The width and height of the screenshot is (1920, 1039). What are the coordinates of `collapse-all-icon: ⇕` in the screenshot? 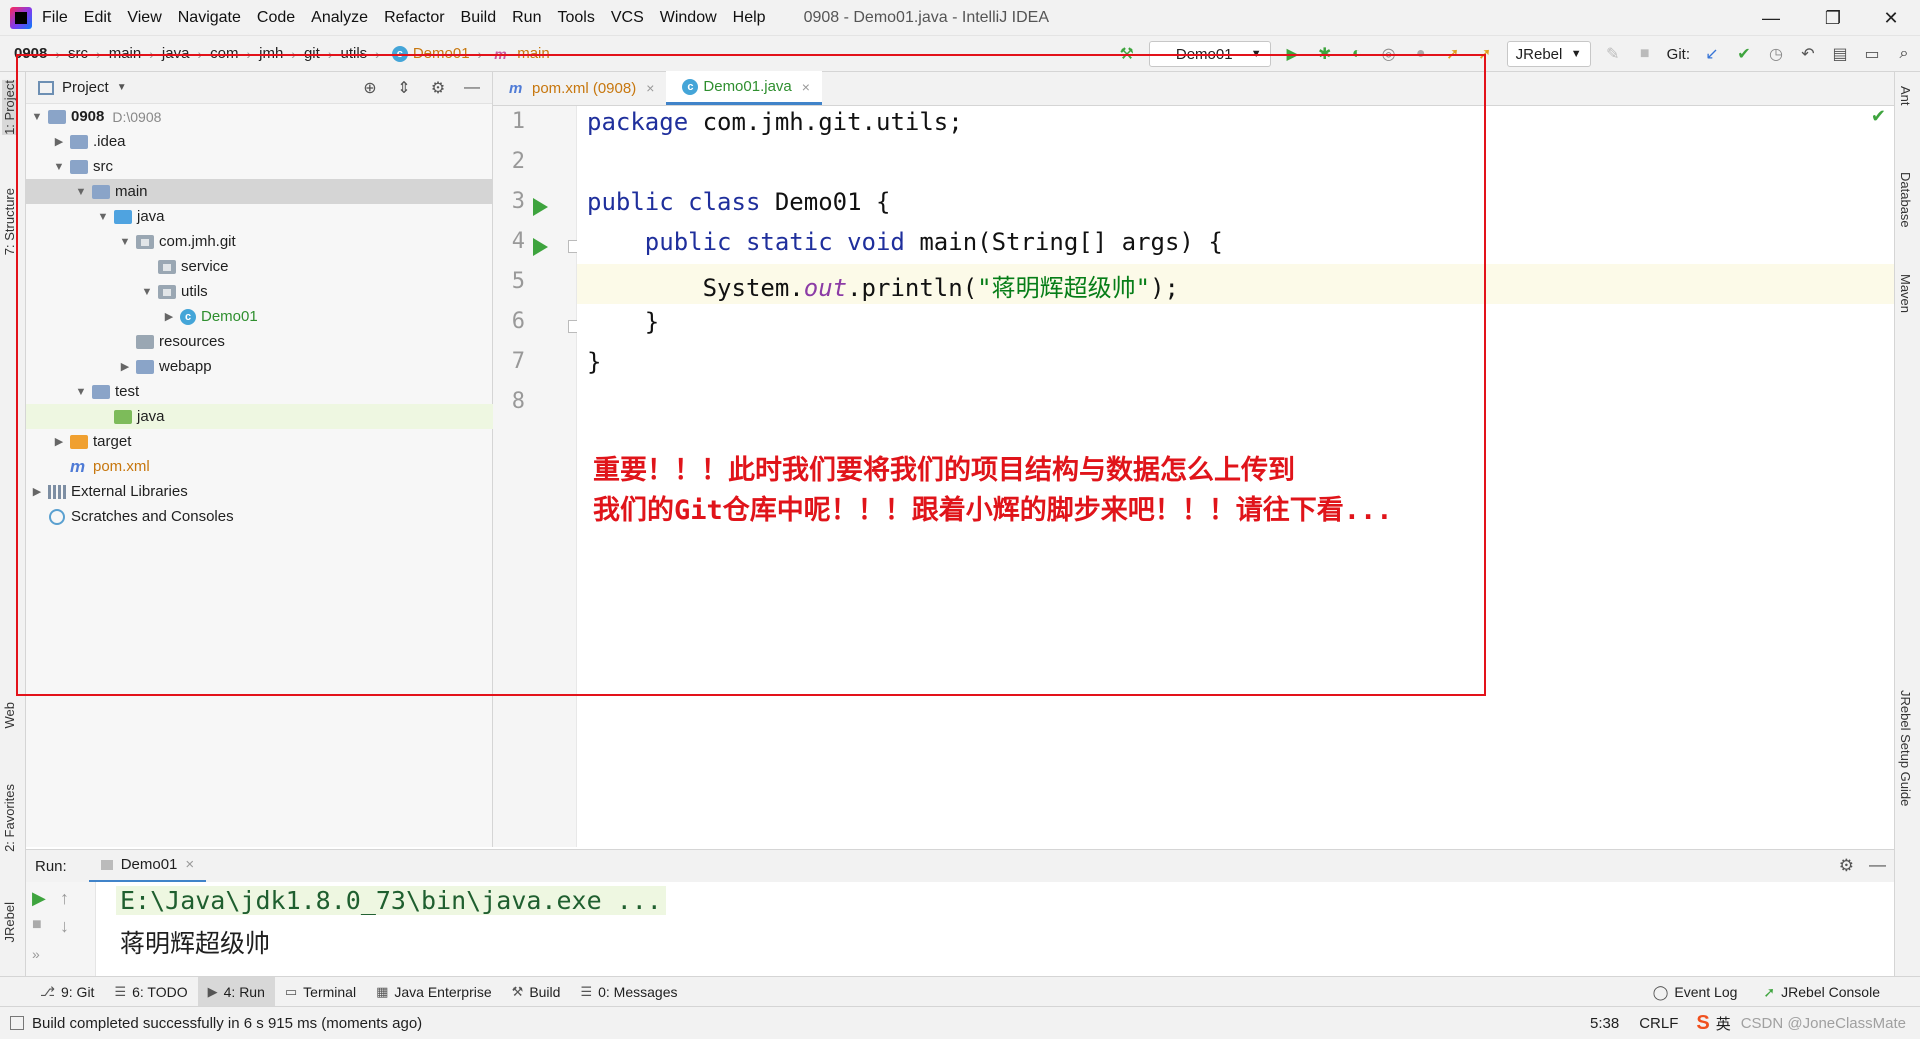 It's located at (404, 88).